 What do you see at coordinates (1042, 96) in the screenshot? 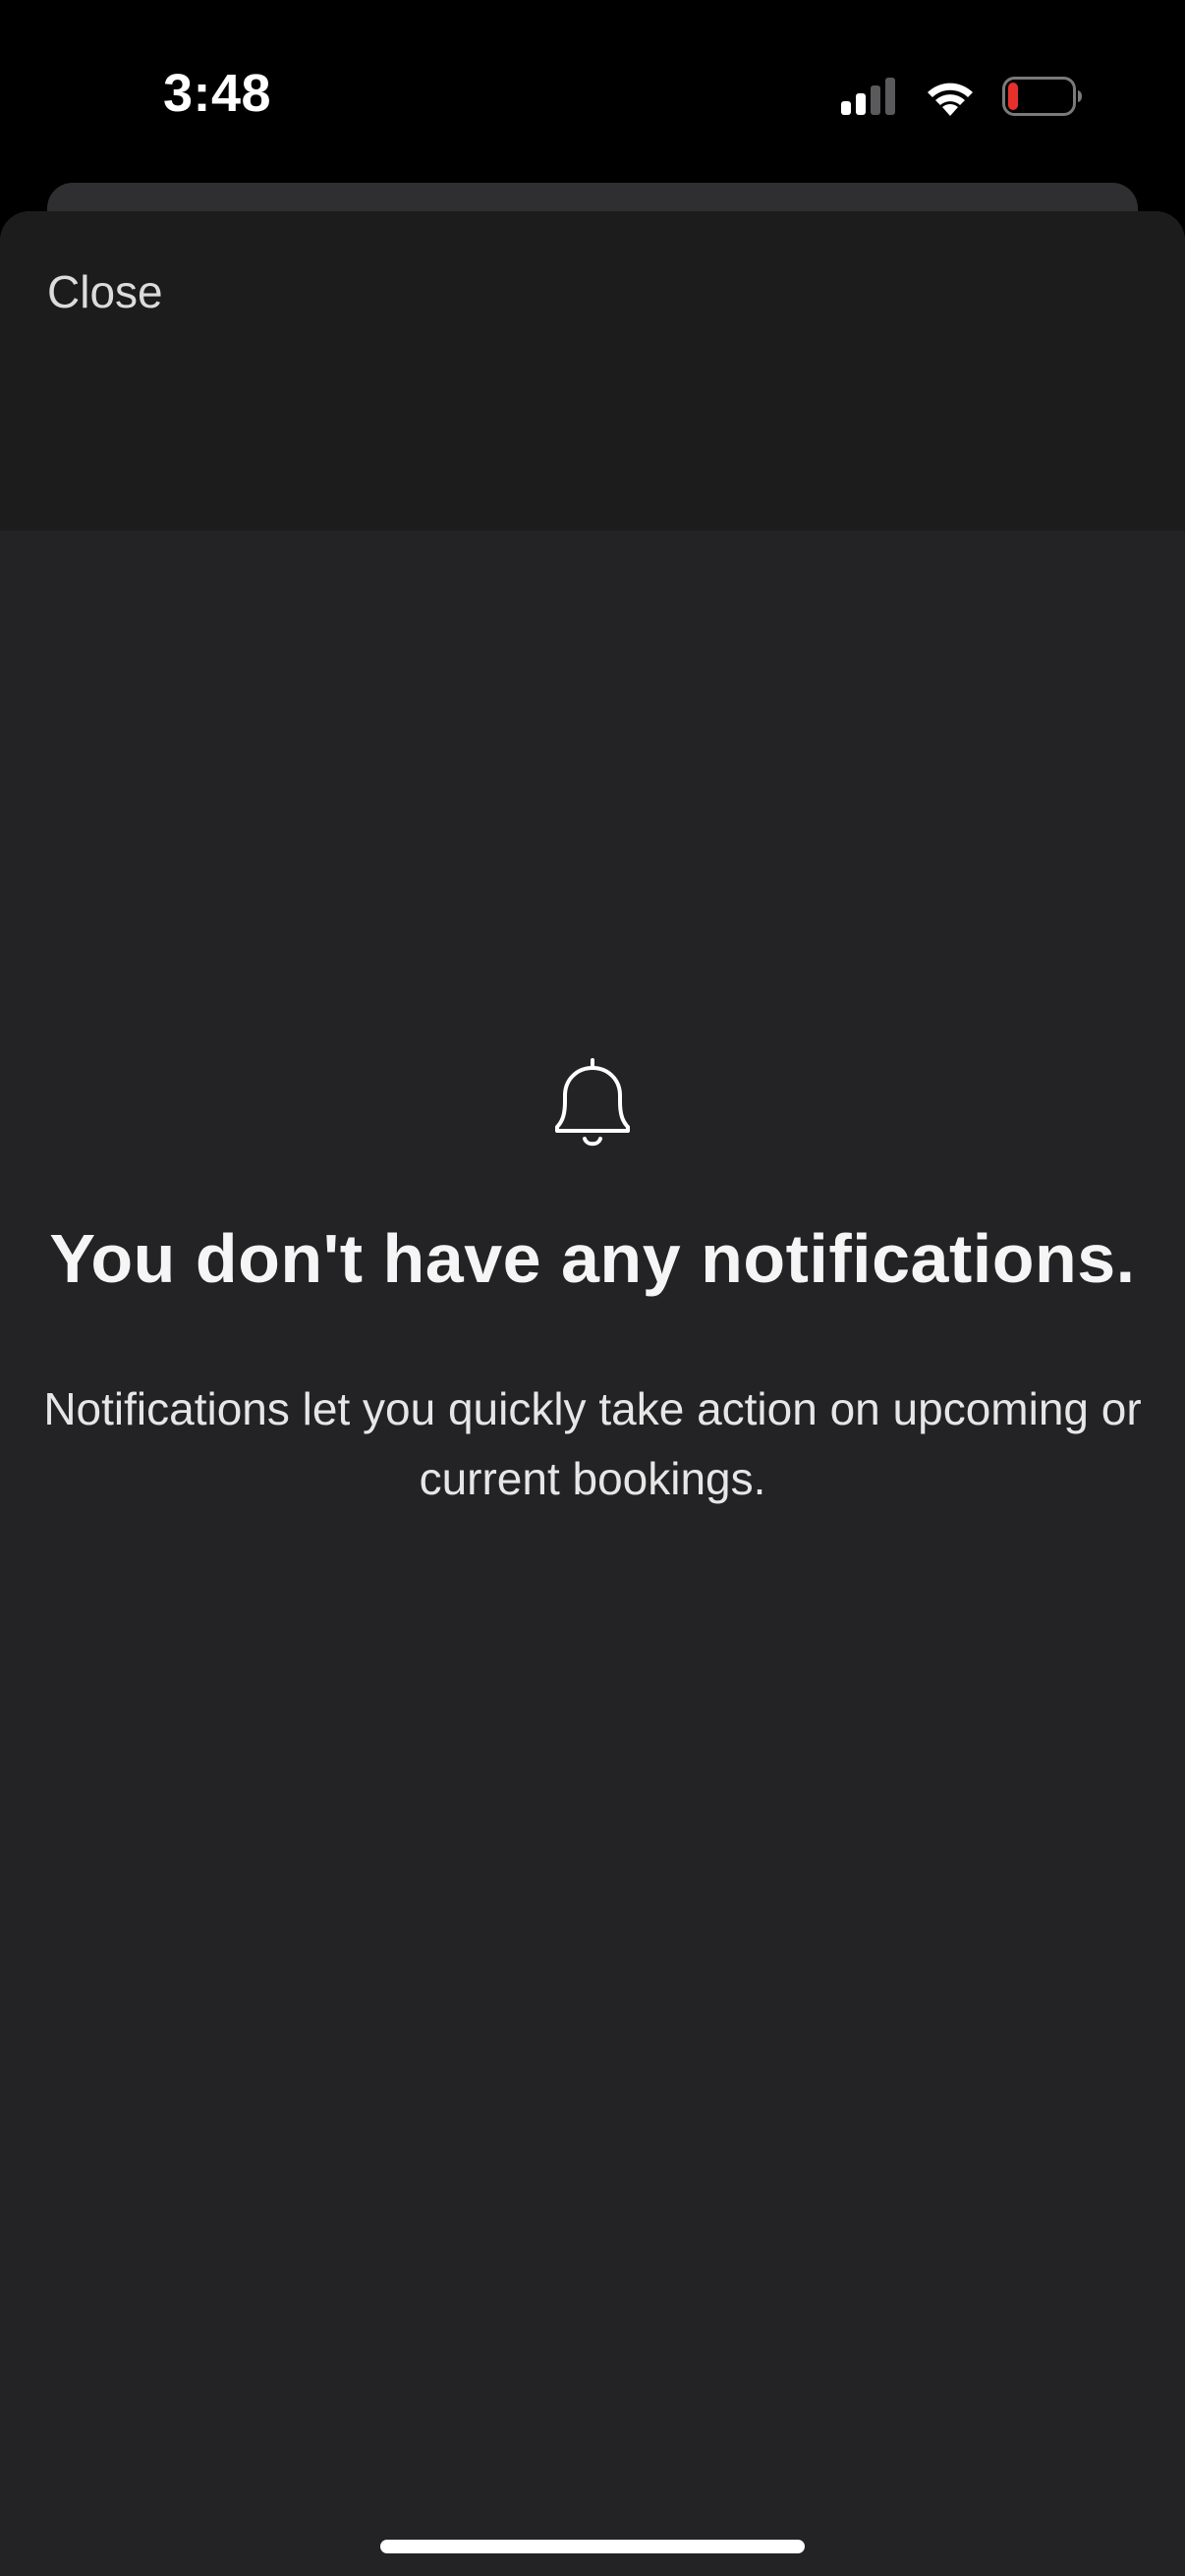
I see `battery-icon` at bounding box center [1042, 96].